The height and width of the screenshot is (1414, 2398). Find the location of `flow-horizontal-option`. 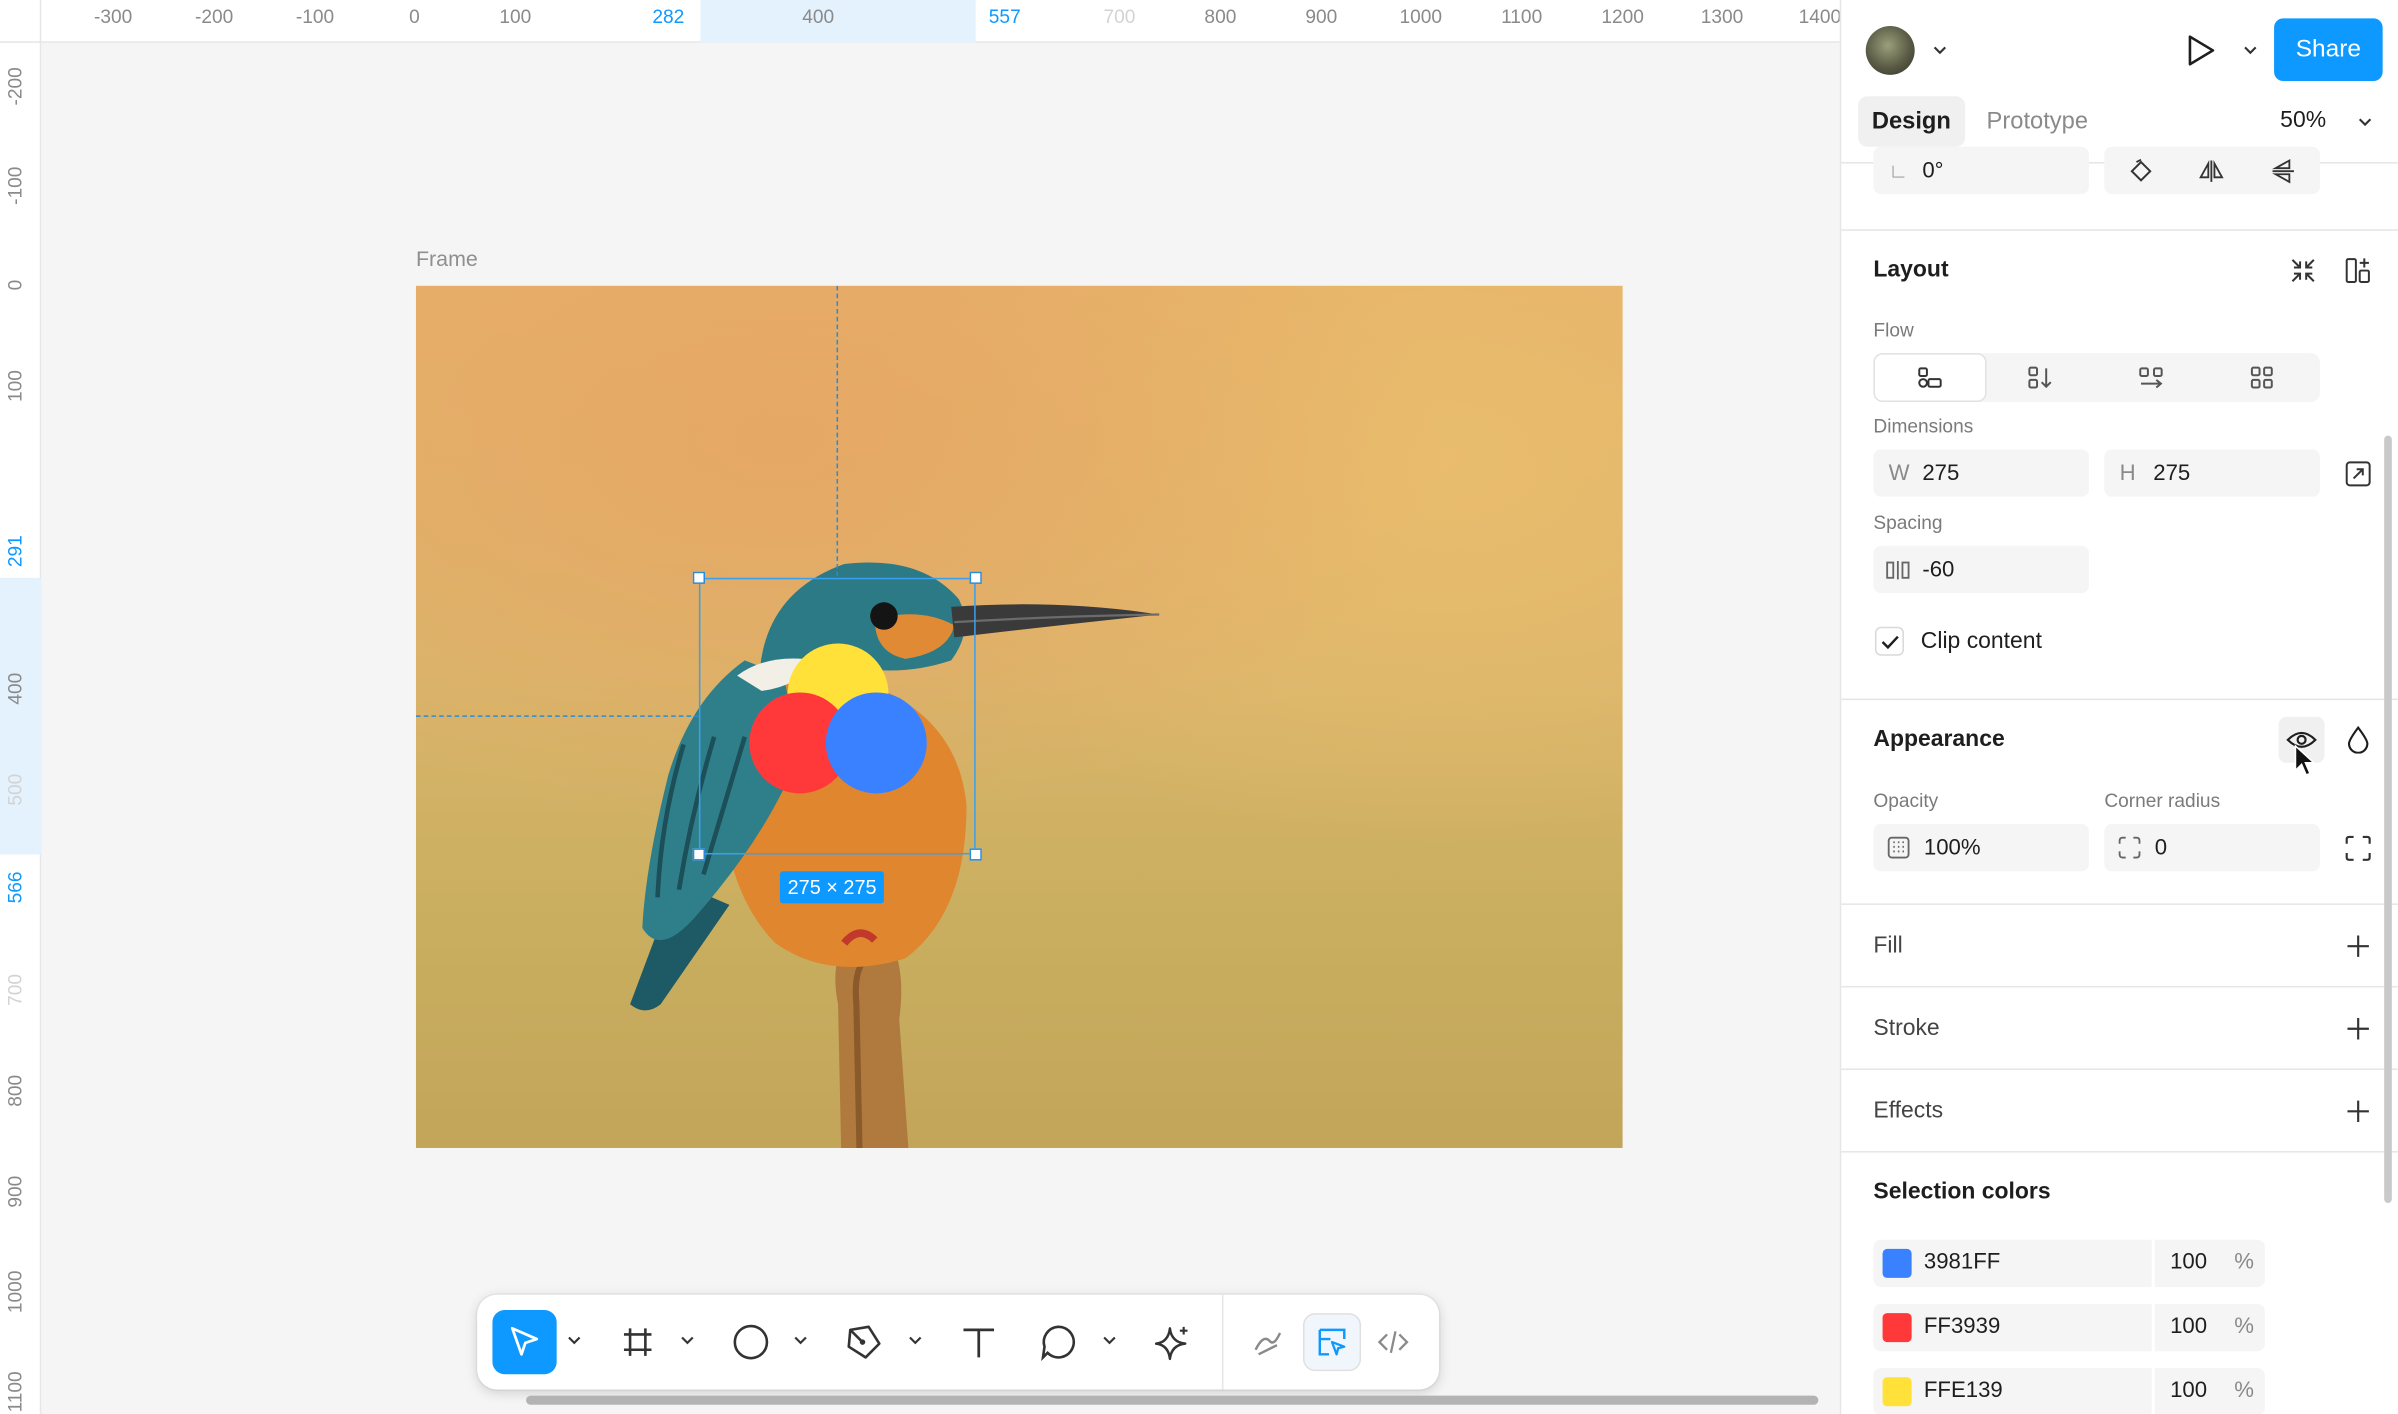

flow-horizontal-option is located at coordinates (2152, 378).